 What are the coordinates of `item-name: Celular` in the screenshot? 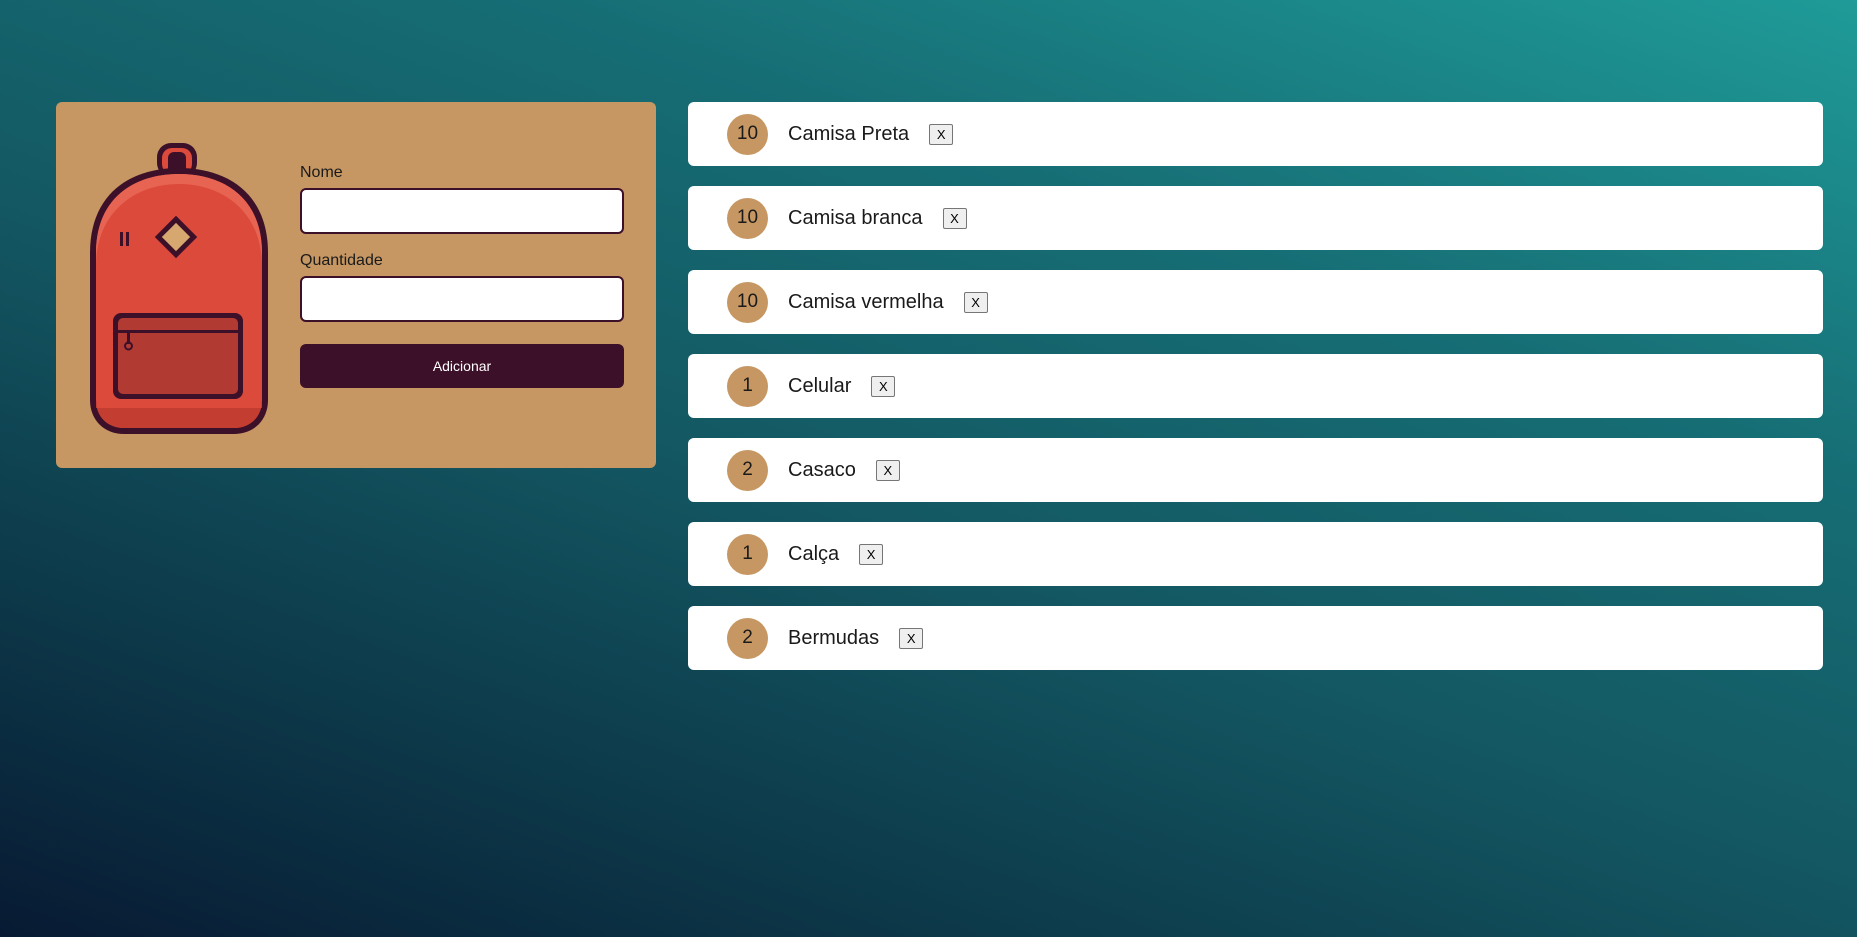 It's located at (820, 385).